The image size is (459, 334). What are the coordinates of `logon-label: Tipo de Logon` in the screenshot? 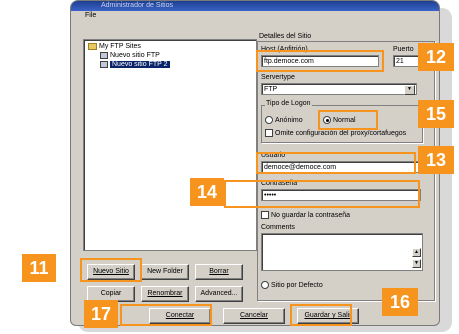 It's located at (288, 103).